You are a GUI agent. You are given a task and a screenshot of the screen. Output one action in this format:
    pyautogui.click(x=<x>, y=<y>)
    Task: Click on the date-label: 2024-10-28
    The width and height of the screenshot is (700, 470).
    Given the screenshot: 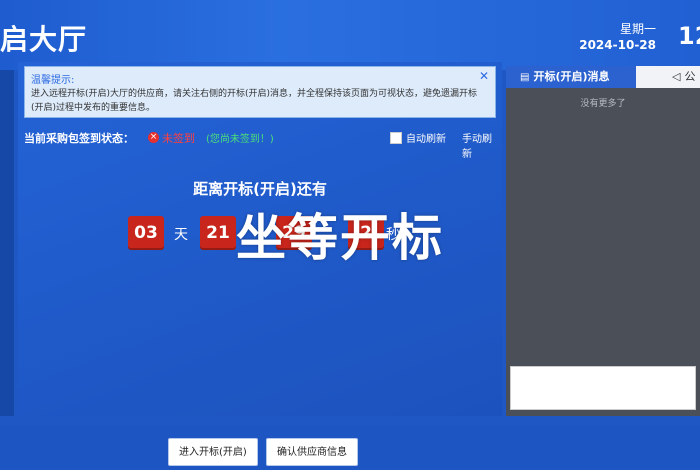 What is the action you would take?
    pyautogui.click(x=617, y=45)
    